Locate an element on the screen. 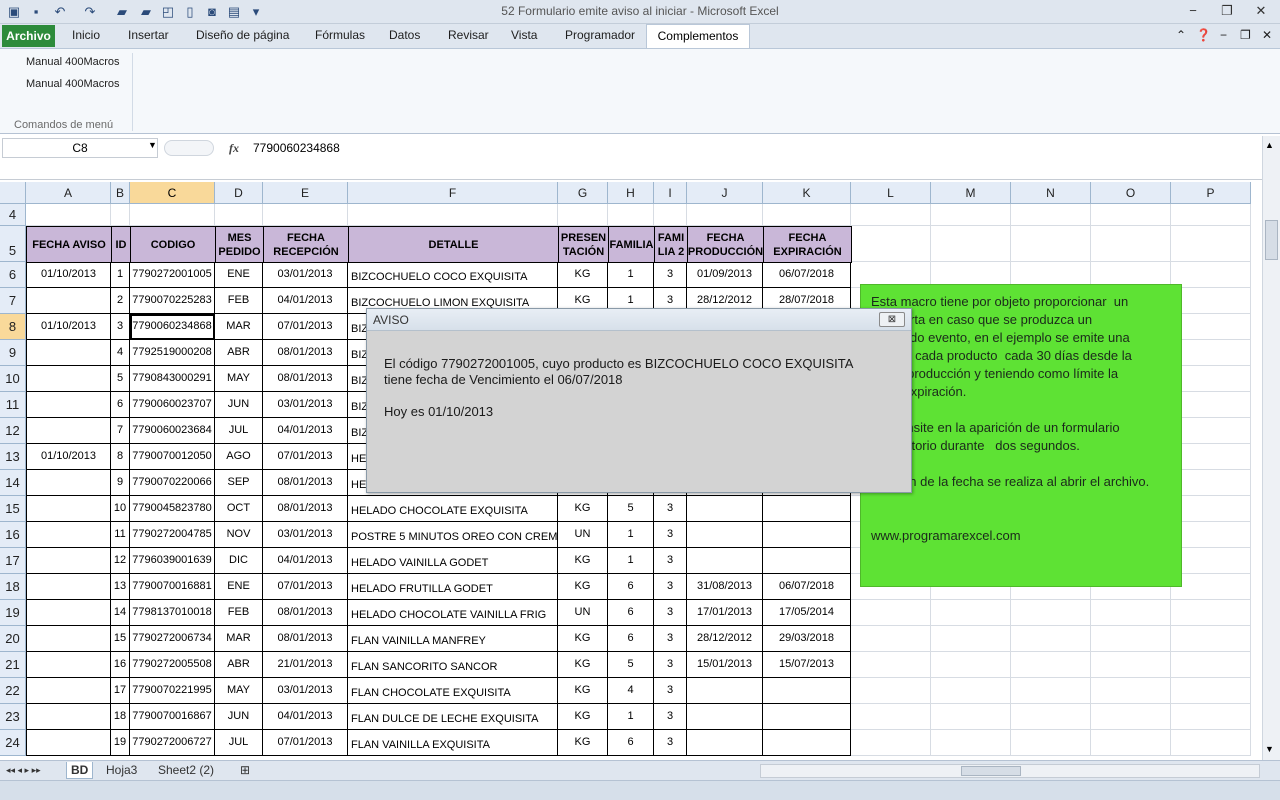  table-cell: MAR is located at coordinates (239, 639).